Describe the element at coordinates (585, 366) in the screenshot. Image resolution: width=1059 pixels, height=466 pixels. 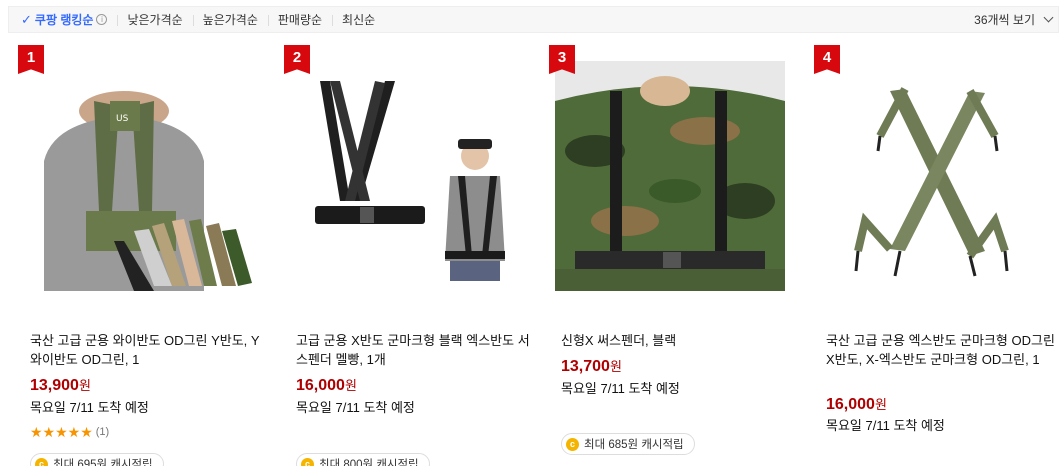
I see `price-value: 13,700` at that location.